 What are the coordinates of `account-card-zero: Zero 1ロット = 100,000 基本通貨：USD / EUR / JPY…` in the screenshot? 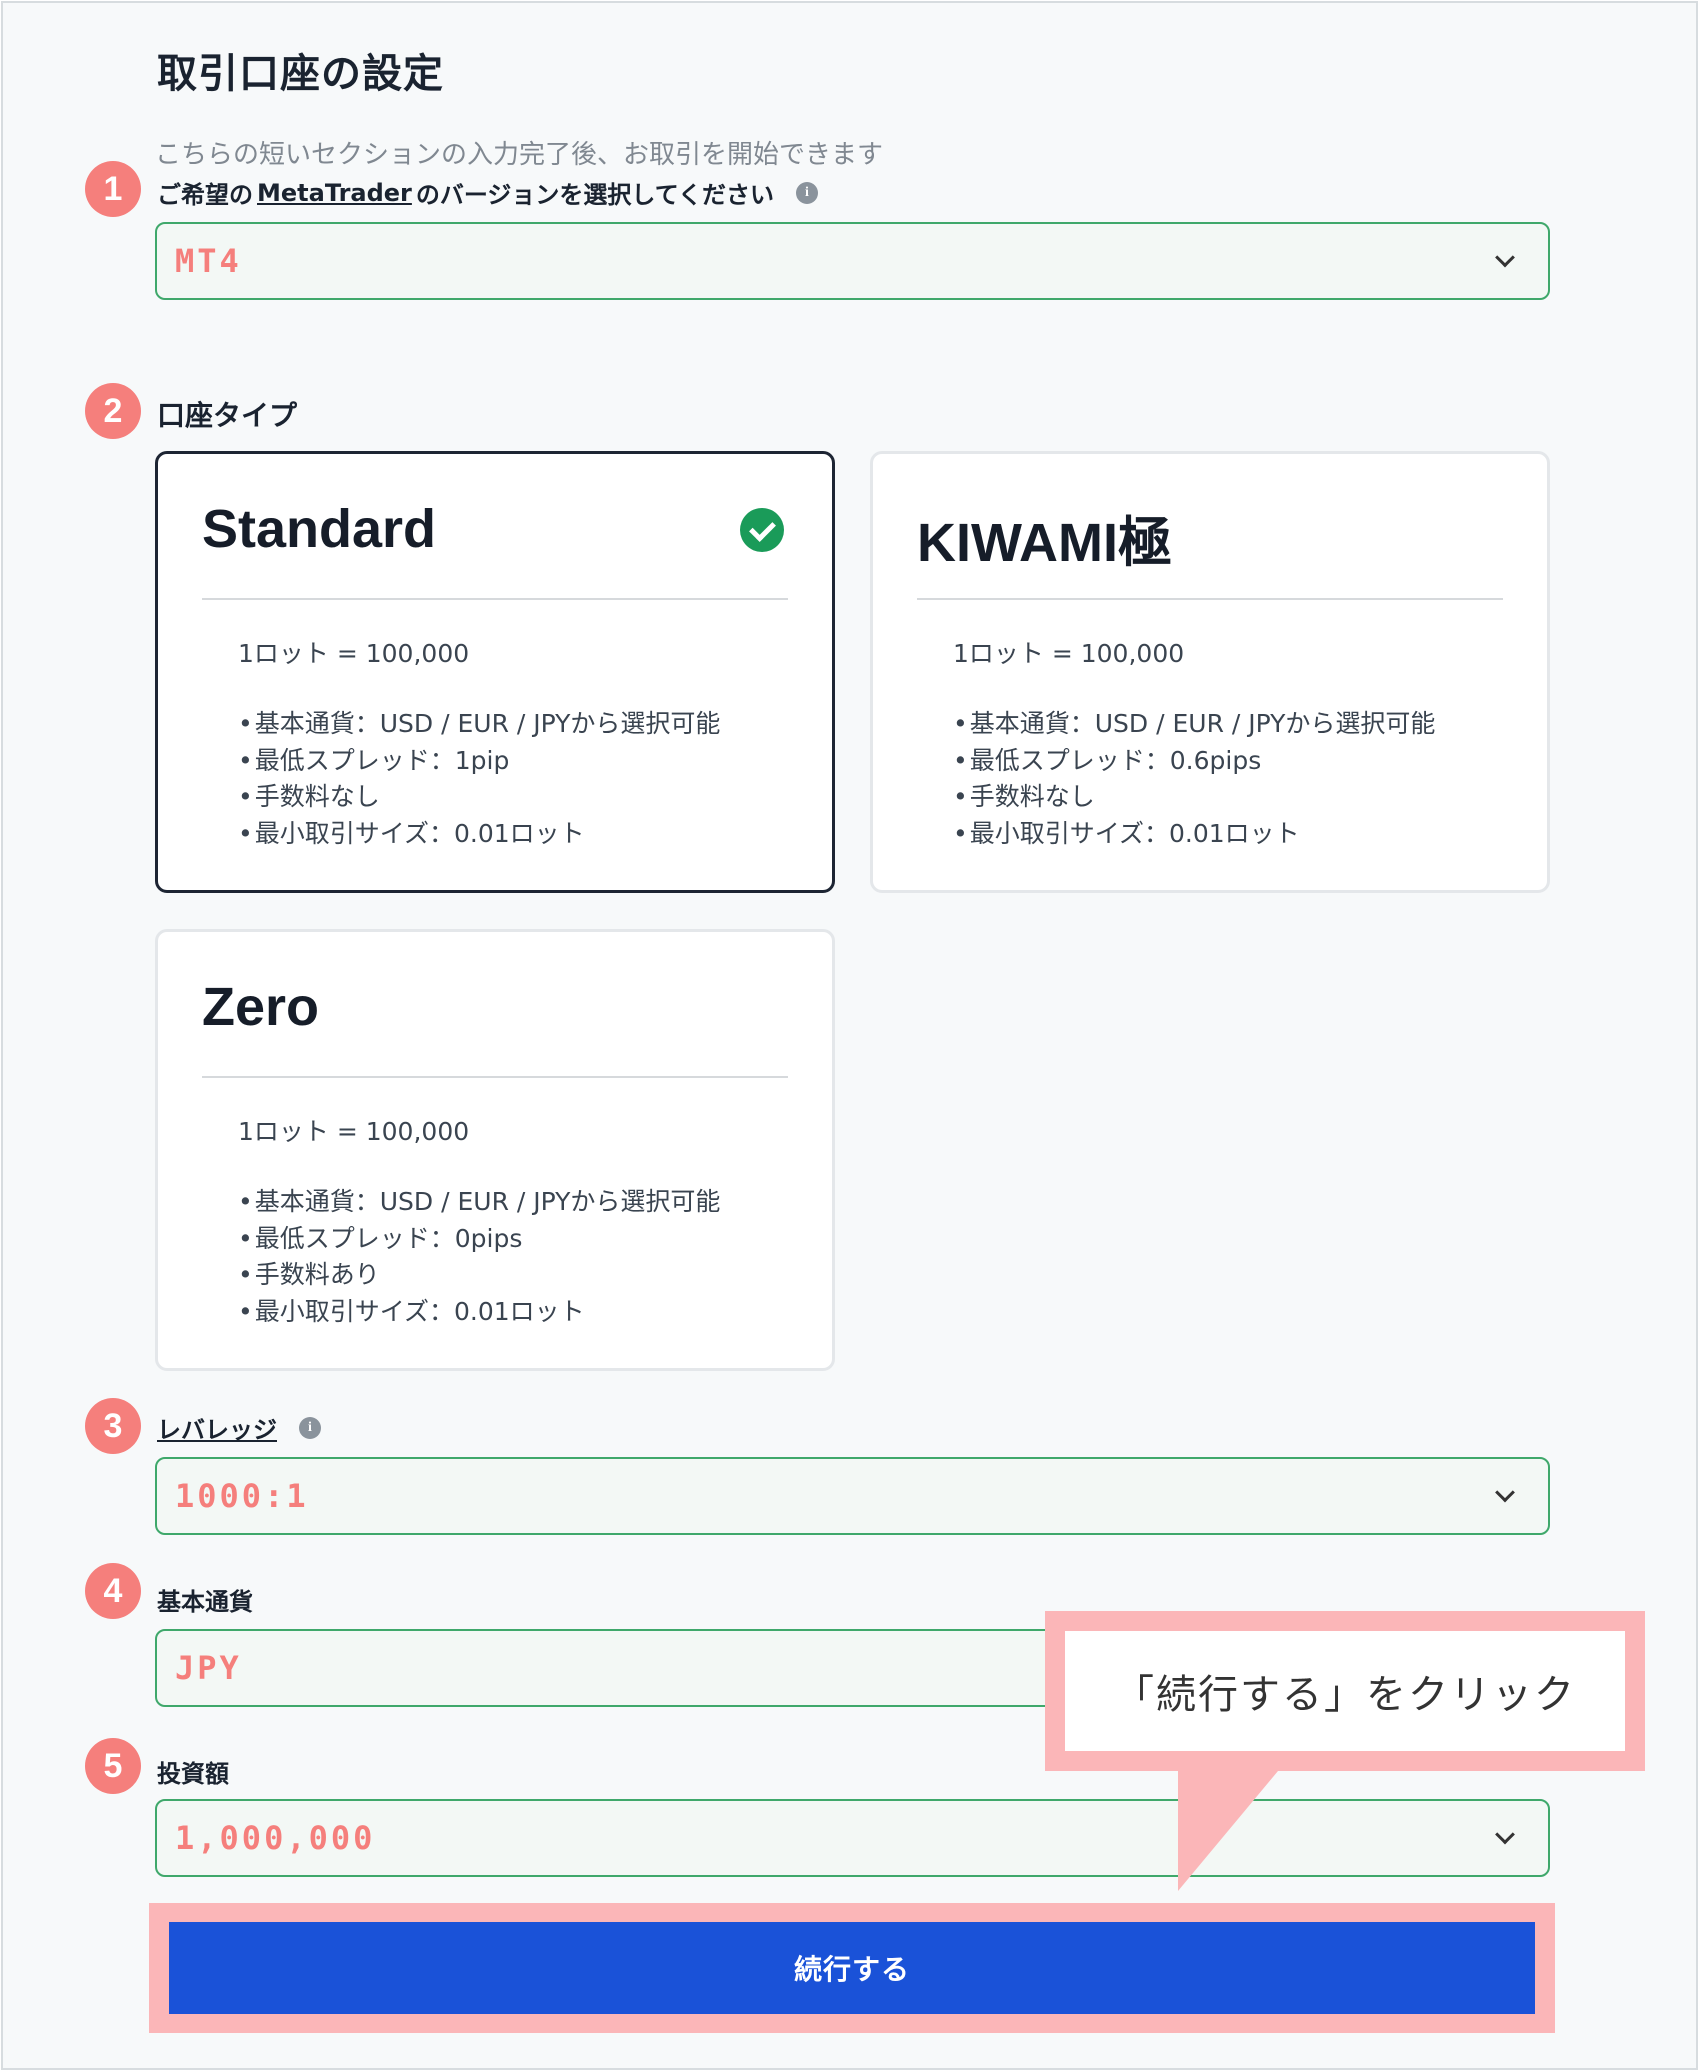 It's located at (495, 1150).